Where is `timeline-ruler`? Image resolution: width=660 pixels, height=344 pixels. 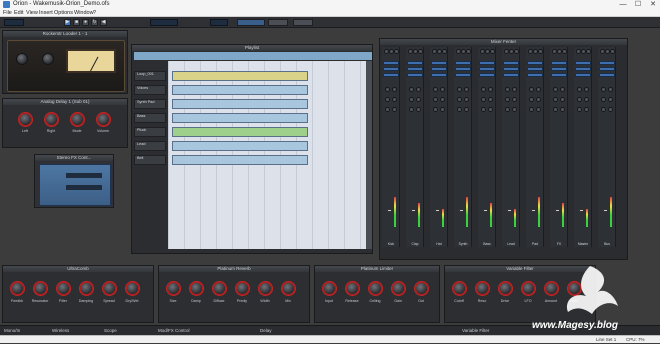 timeline-ruler is located at coordinates (253, 56).